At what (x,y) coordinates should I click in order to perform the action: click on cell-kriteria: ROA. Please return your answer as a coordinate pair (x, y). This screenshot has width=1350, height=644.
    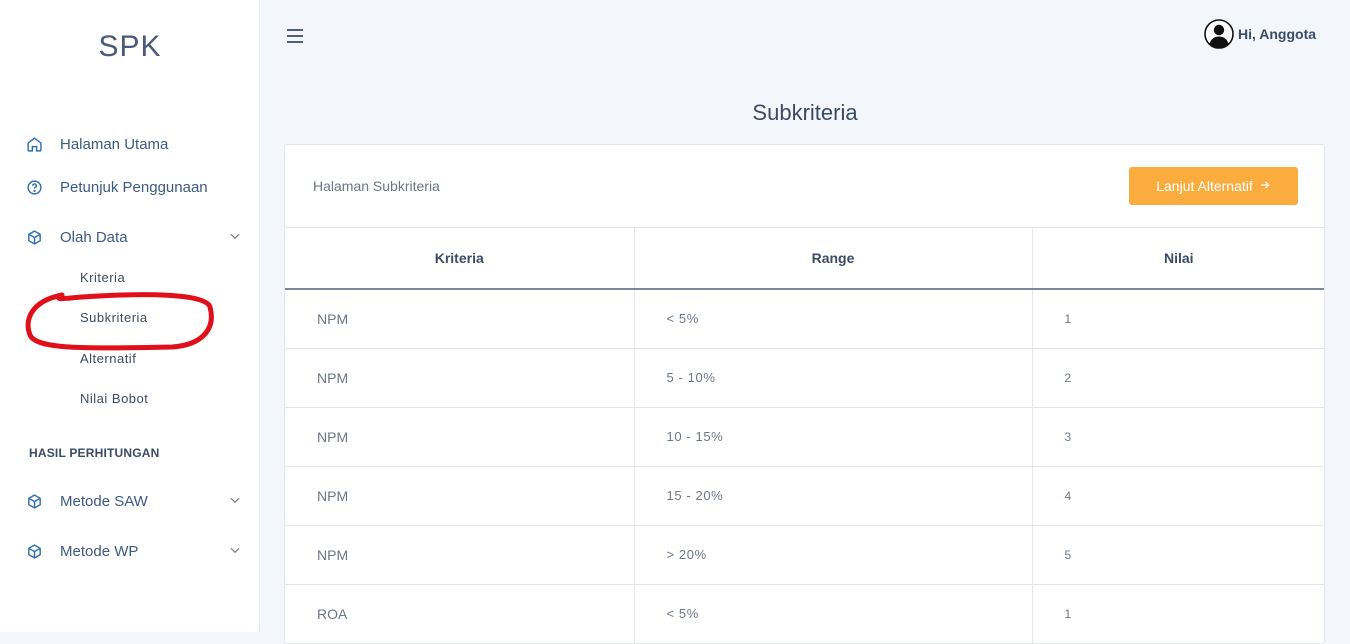
    Looking at the image, I should click on (460, 613).